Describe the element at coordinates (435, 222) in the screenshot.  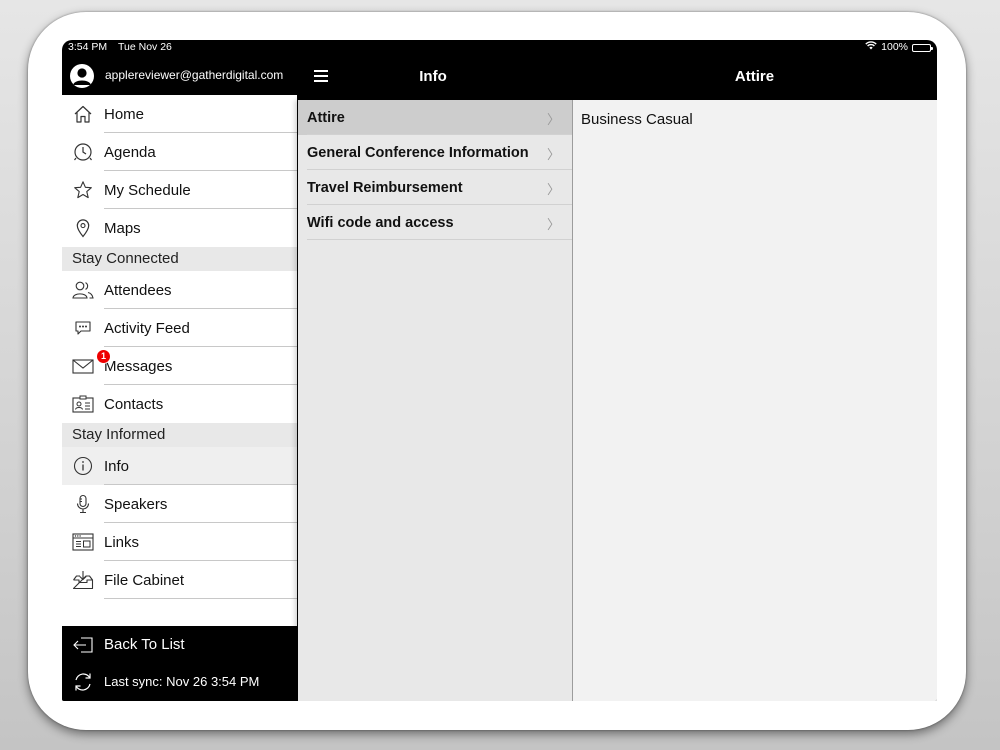
I see `info-row-wifi-code: Wifi code and access 〉` at that location.